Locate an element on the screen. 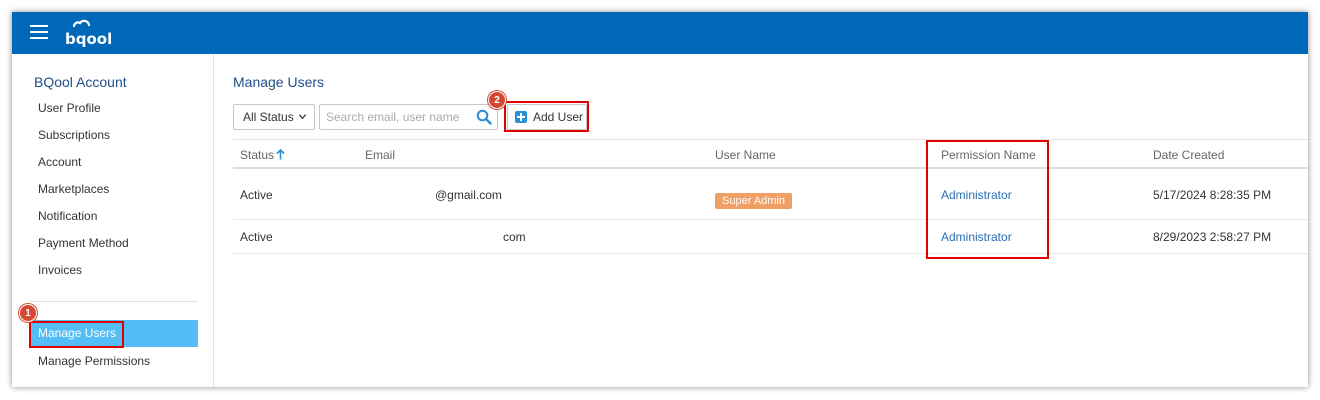 This screenshot has height=400, width=1320. column-header-user-name: User Name is located at coordinates (745, 155).